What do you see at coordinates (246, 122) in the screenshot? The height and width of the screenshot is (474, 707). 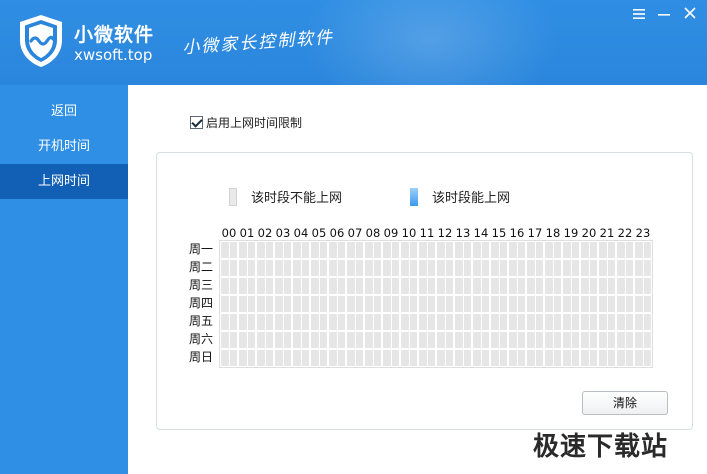 I see `enable-limit-row: 启用上网时间限制` at bounding box center [246, 122].